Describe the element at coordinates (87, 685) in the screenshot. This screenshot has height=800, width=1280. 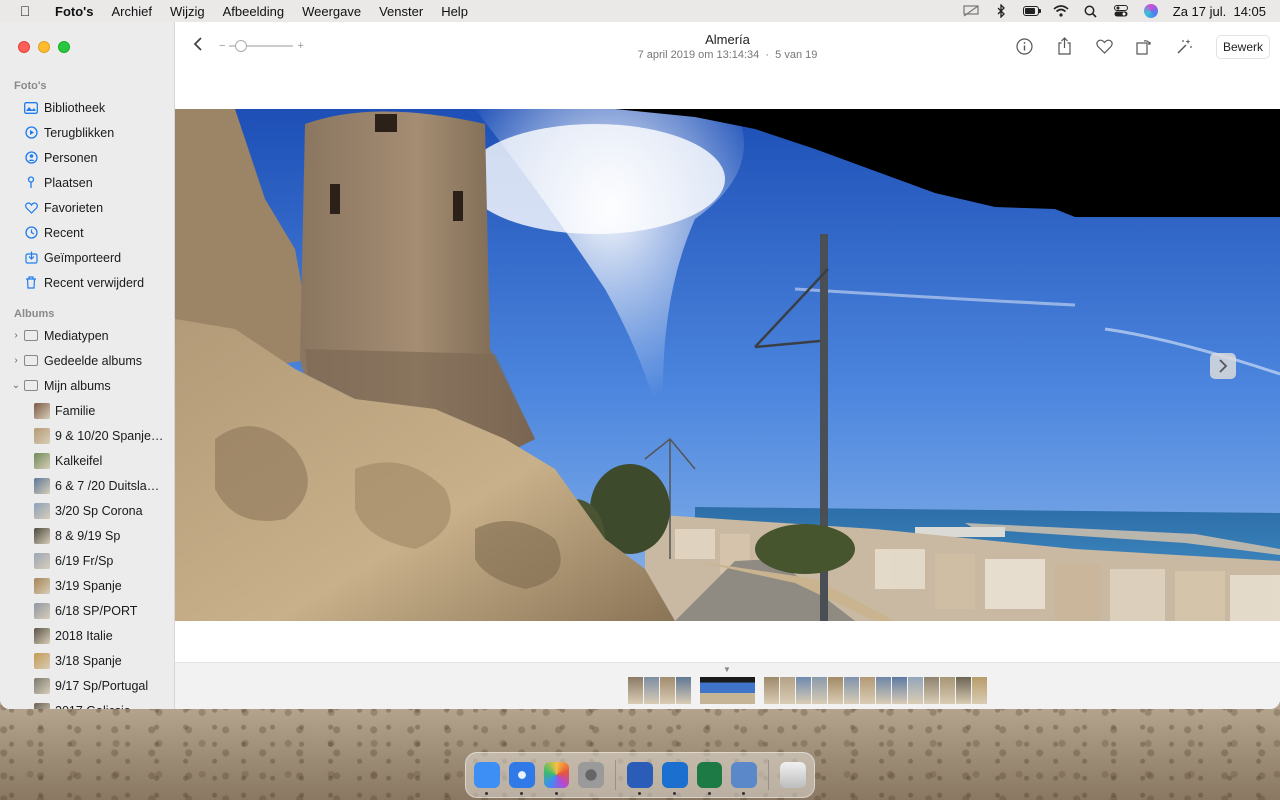
I see `album-item: 9/17 Sp/Portugal` at that location.